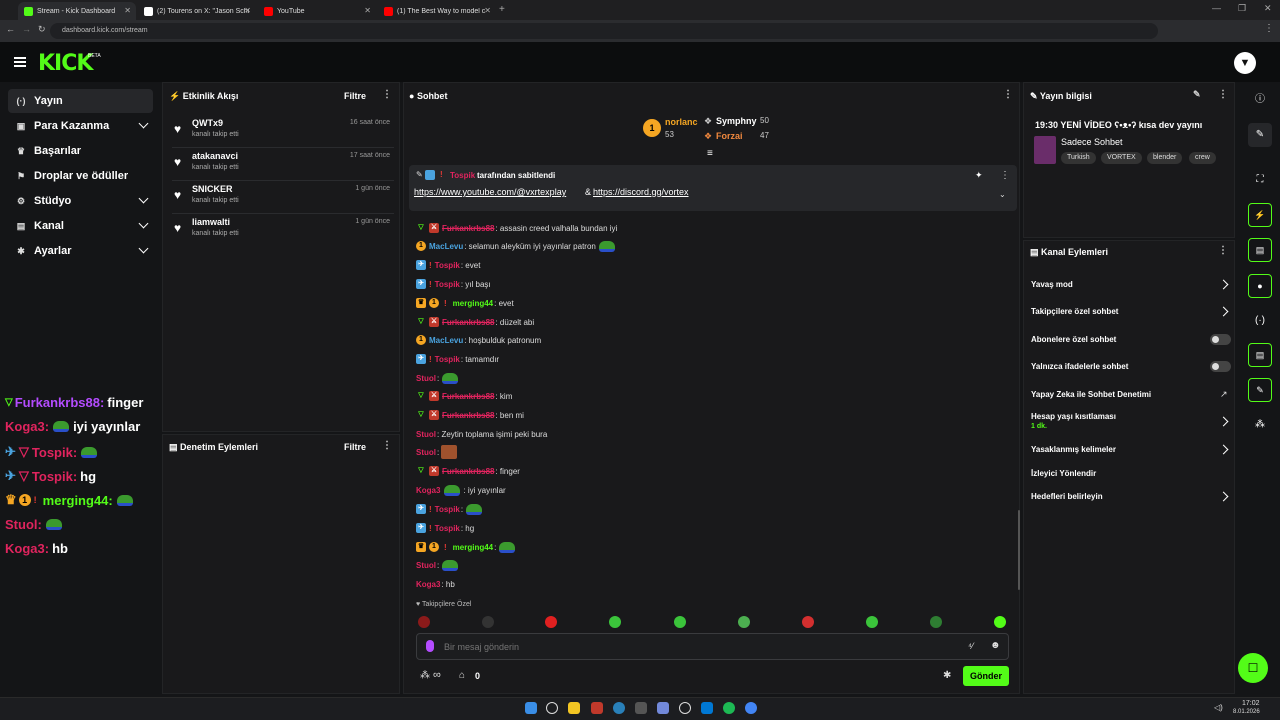 The width and height of the screenshot is (1280, 720). I want to click on support-chat-icon: ☐, so click(1253, 668).